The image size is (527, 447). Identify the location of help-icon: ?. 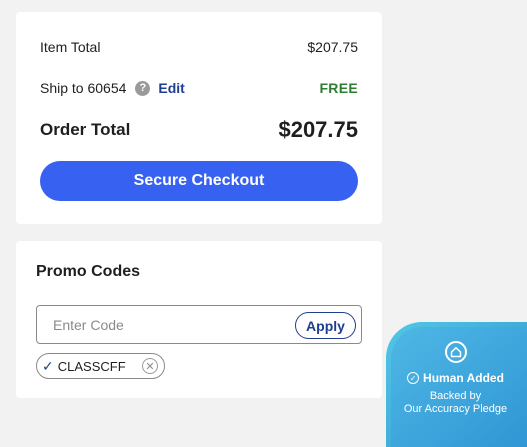
(143, 88).